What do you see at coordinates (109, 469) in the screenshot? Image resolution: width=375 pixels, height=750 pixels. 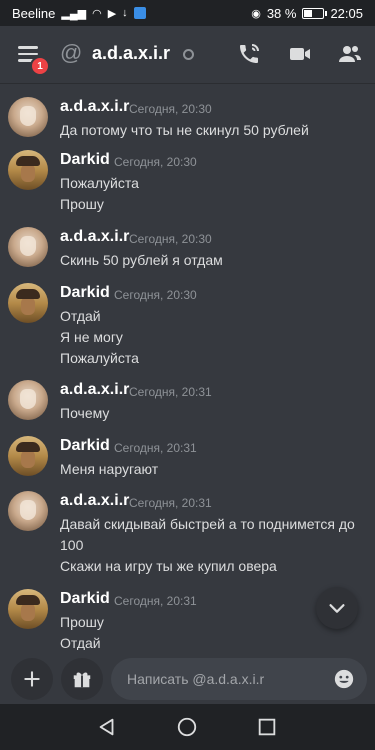 I see `message-text: Меня наругают` at bounding box center [109, 469].